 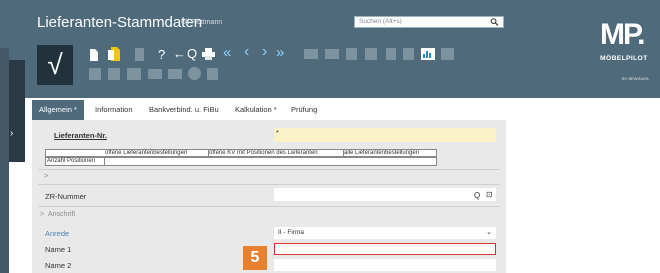 I want to click on name1-label: Name 1, so click(x=58, y=249).